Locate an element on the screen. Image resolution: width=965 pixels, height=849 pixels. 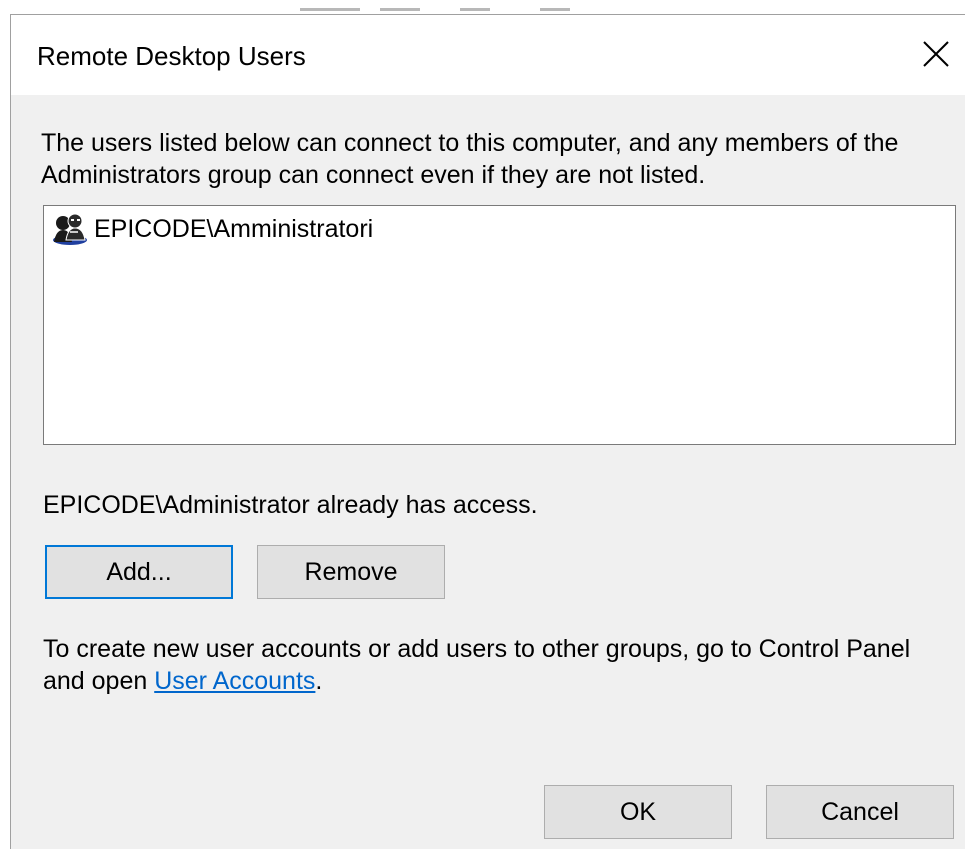
cancel-button: Cancel is located at coordinates (860, 812).